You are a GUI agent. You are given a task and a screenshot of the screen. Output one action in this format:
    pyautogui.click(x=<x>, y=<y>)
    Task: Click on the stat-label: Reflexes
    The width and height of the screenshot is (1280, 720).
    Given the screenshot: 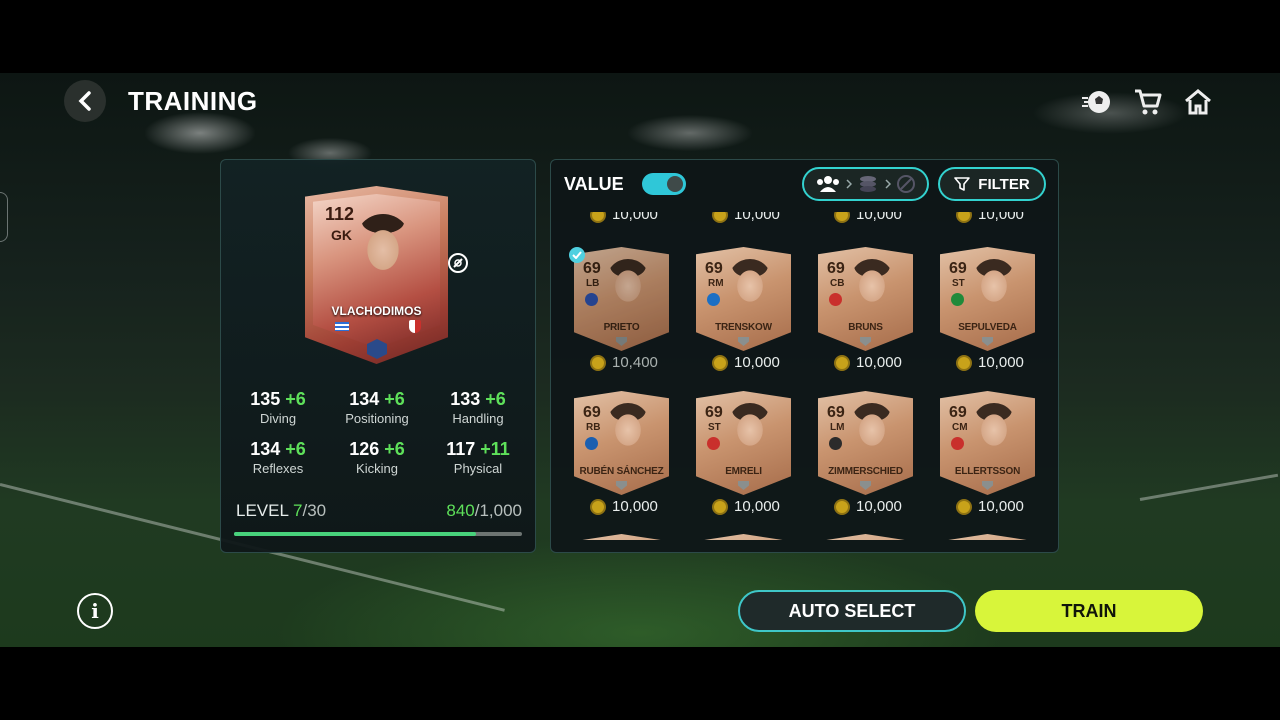 What is the action you would take?
    pyautogui.click(x=278, y=468)
    